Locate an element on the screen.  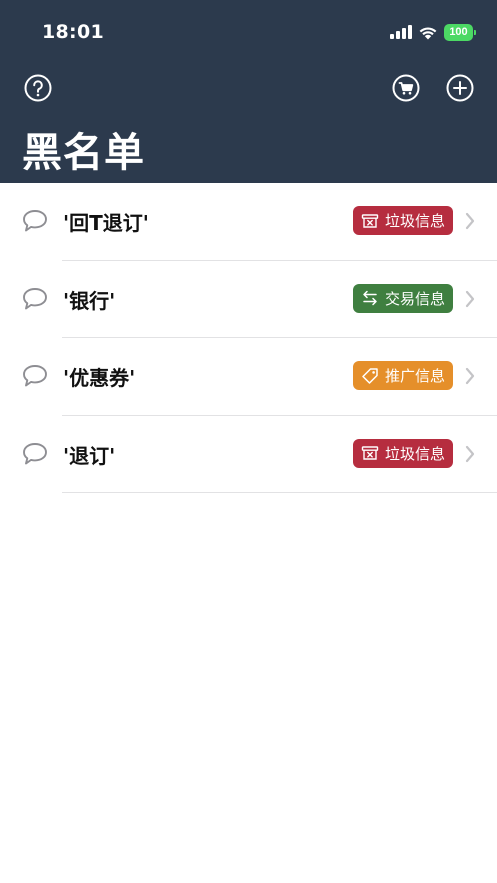
list-item: '优惠券' 推广信息 is located at coordinates (248, 377).